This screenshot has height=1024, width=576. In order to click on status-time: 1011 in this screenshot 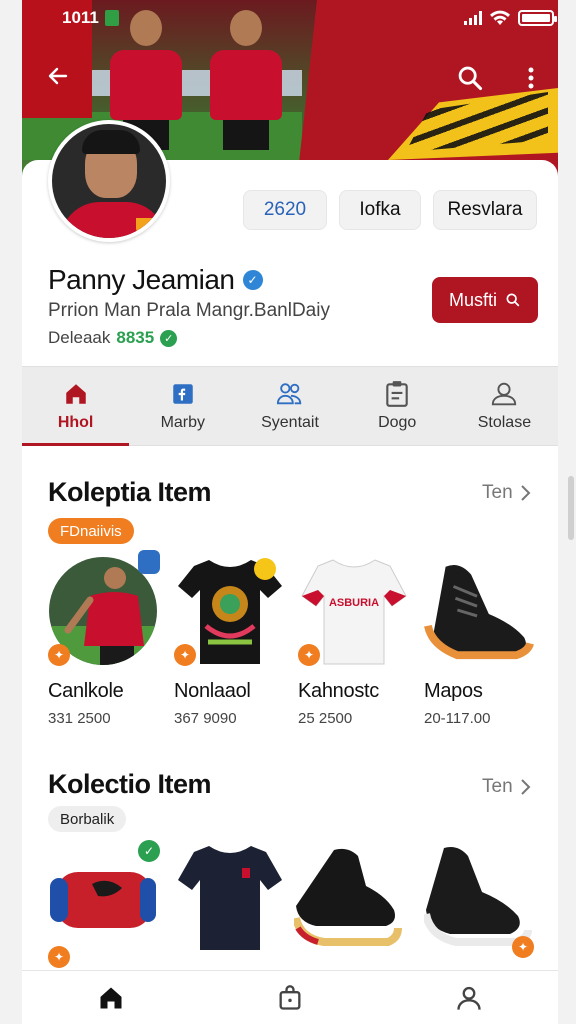, I will do `click(80, 17)`.